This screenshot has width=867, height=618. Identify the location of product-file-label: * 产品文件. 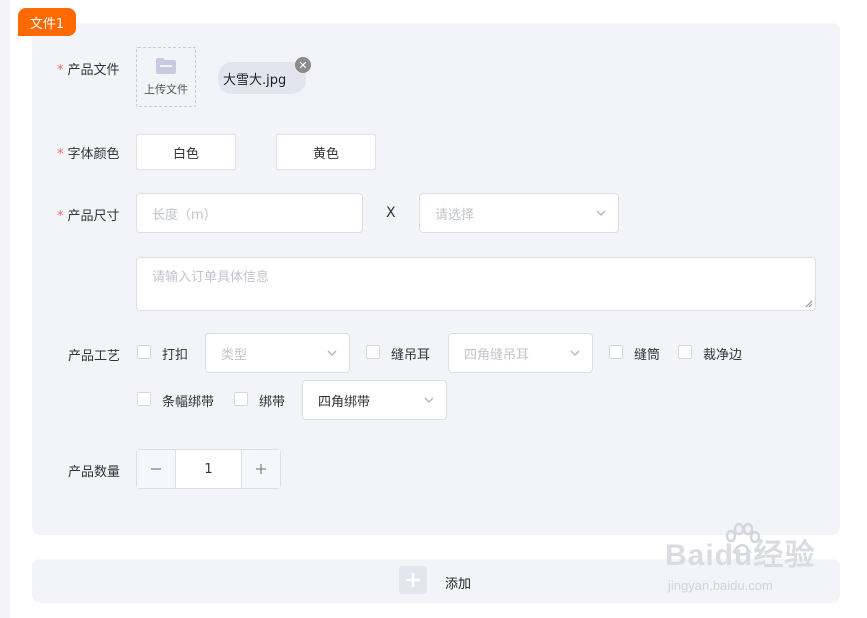
(88, 68).